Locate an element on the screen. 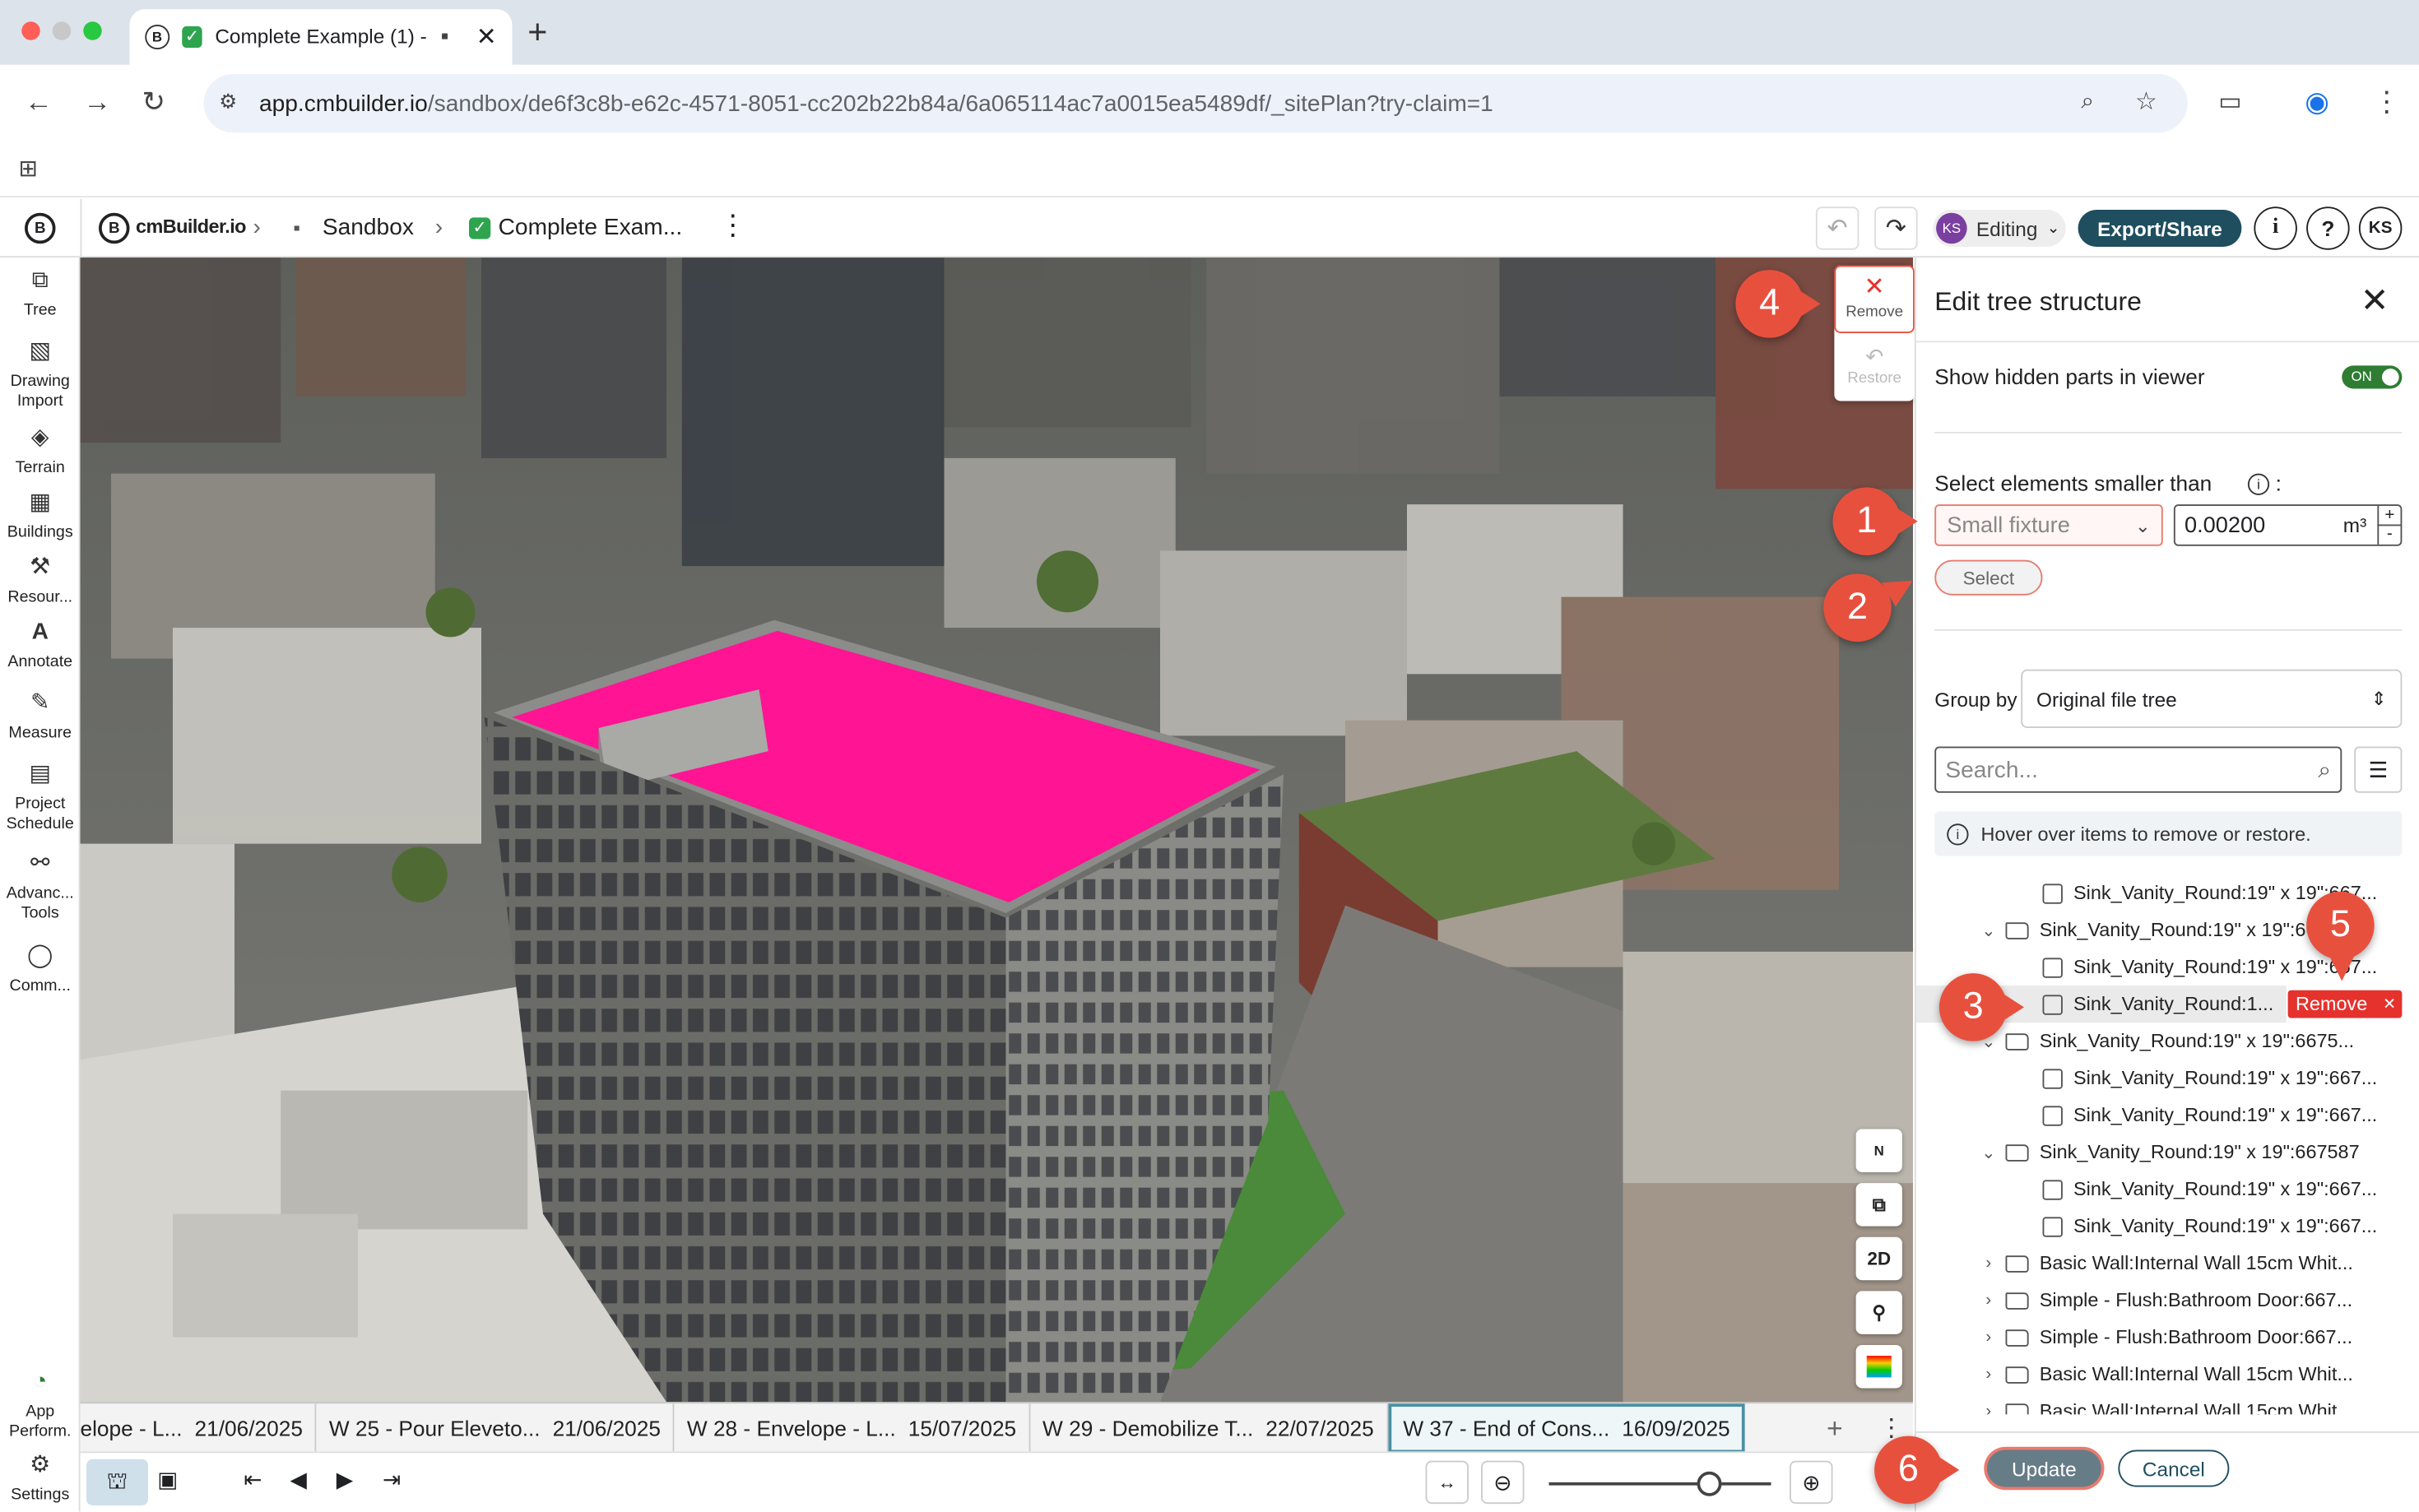 This screenshot has width=2419, height=1512. layers-icon: ⧉ is located at coordinates (1879, 1205).